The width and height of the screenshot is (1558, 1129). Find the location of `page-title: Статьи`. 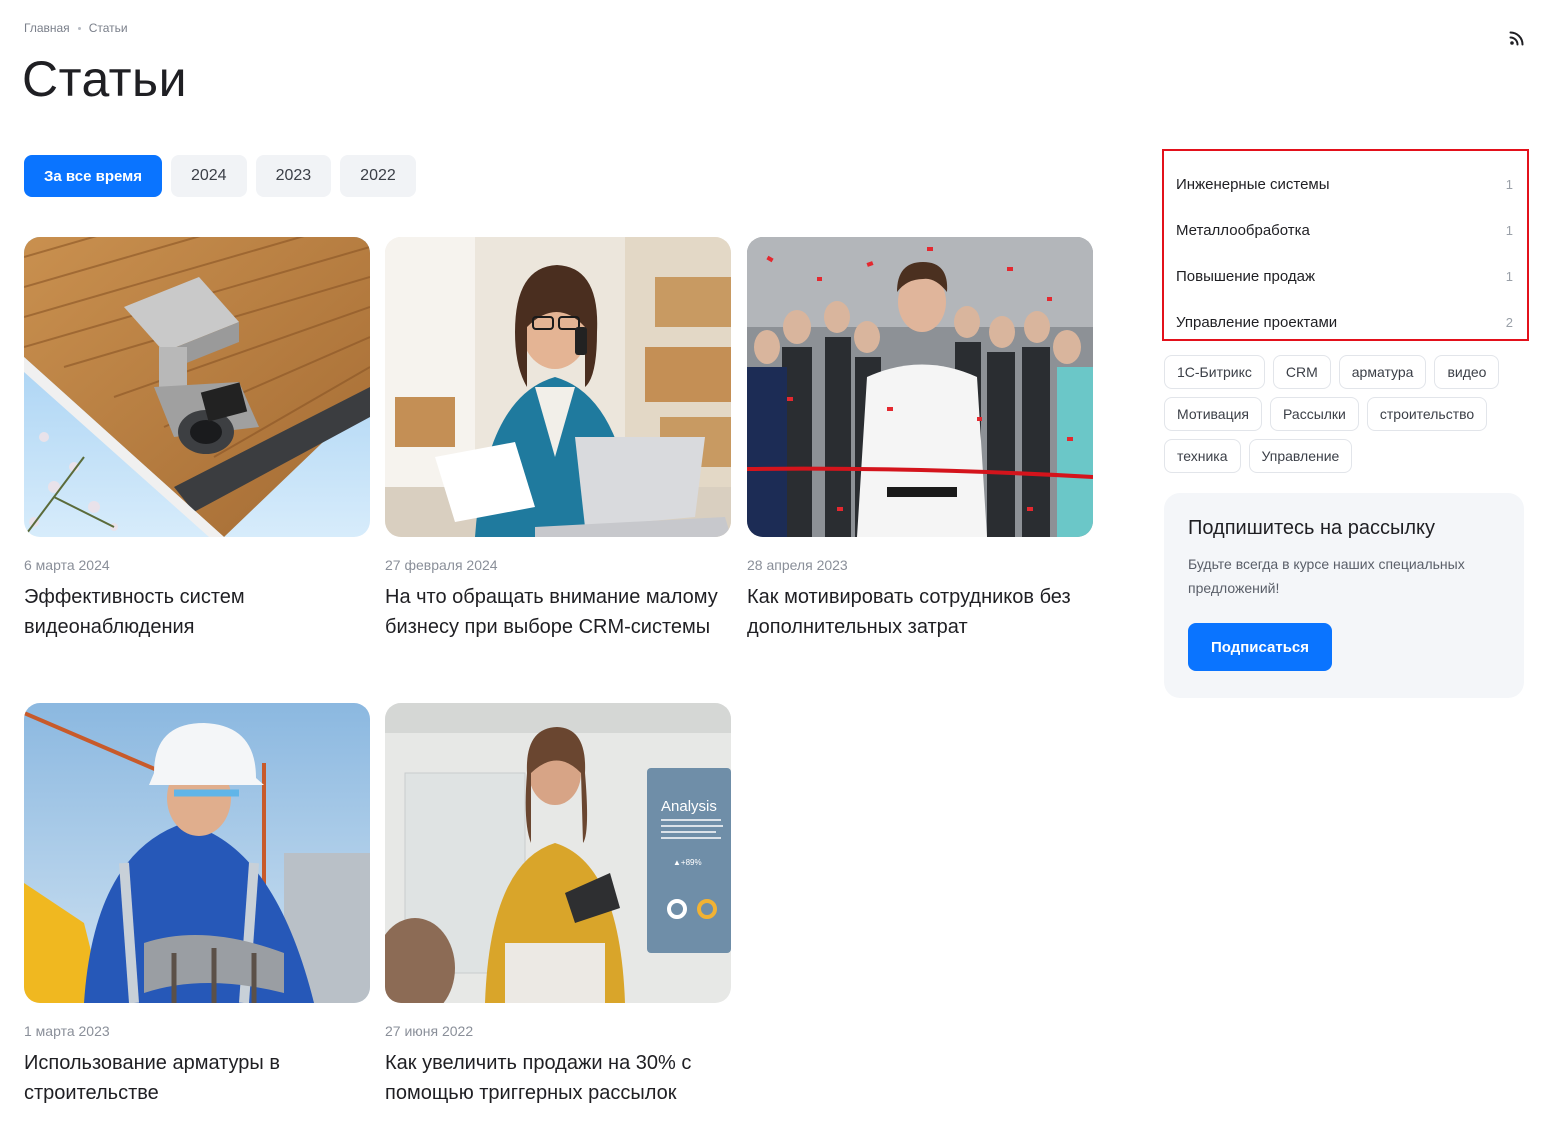

page-title: Статьи is located at coordinates (105, 79).